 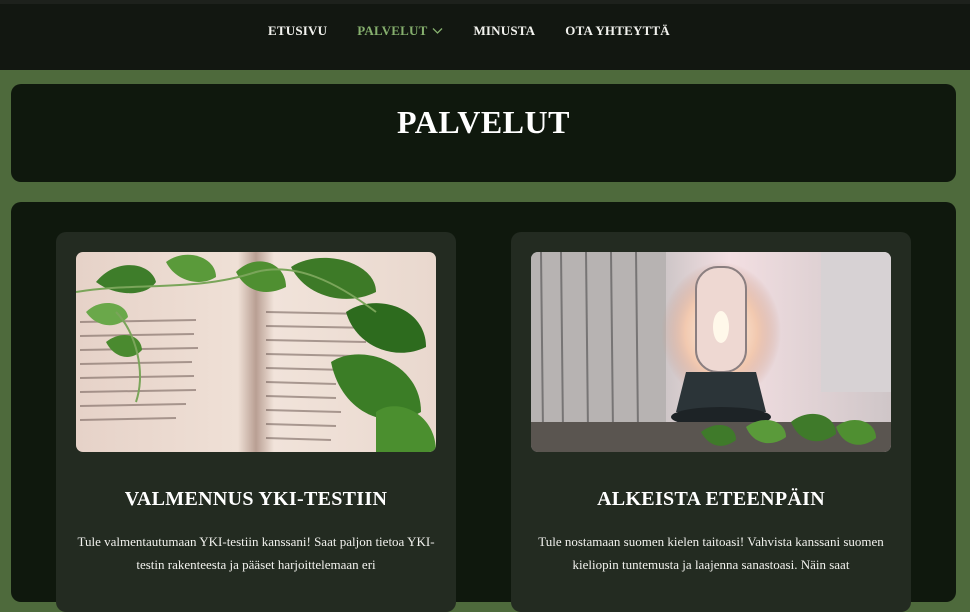 What do you see at coordinates (256, 352) in the screenshot?
I see `open-book-with-ivy-photo` at bounding box center [256, 352].